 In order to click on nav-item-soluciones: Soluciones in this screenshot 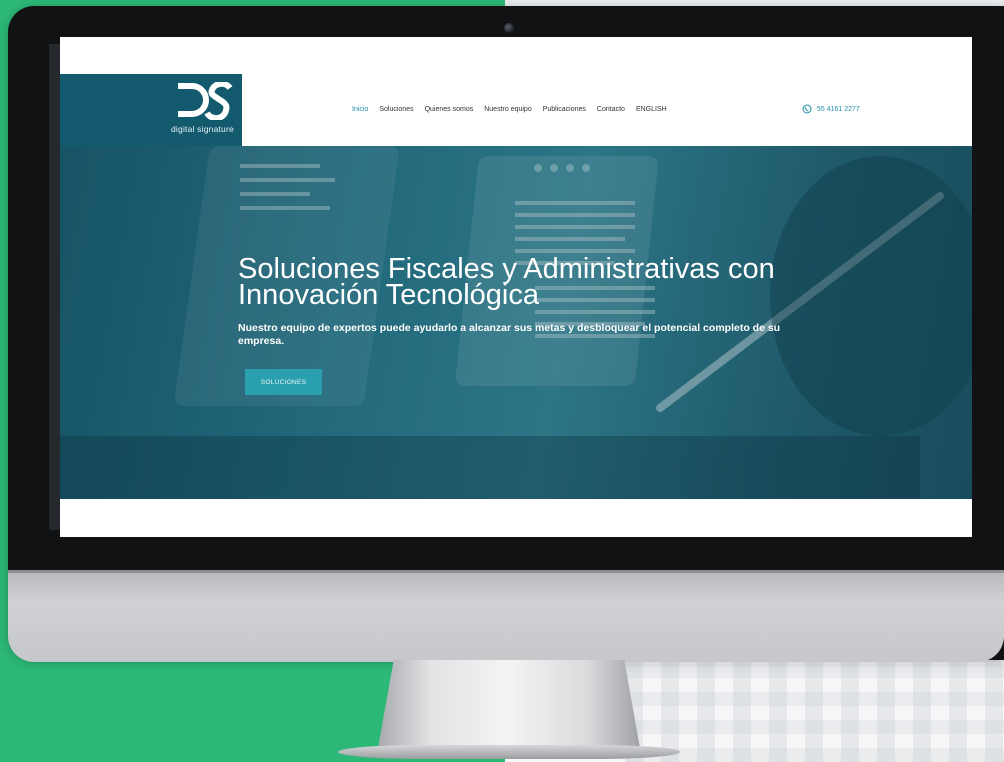, I will do `click(396, 109)`.